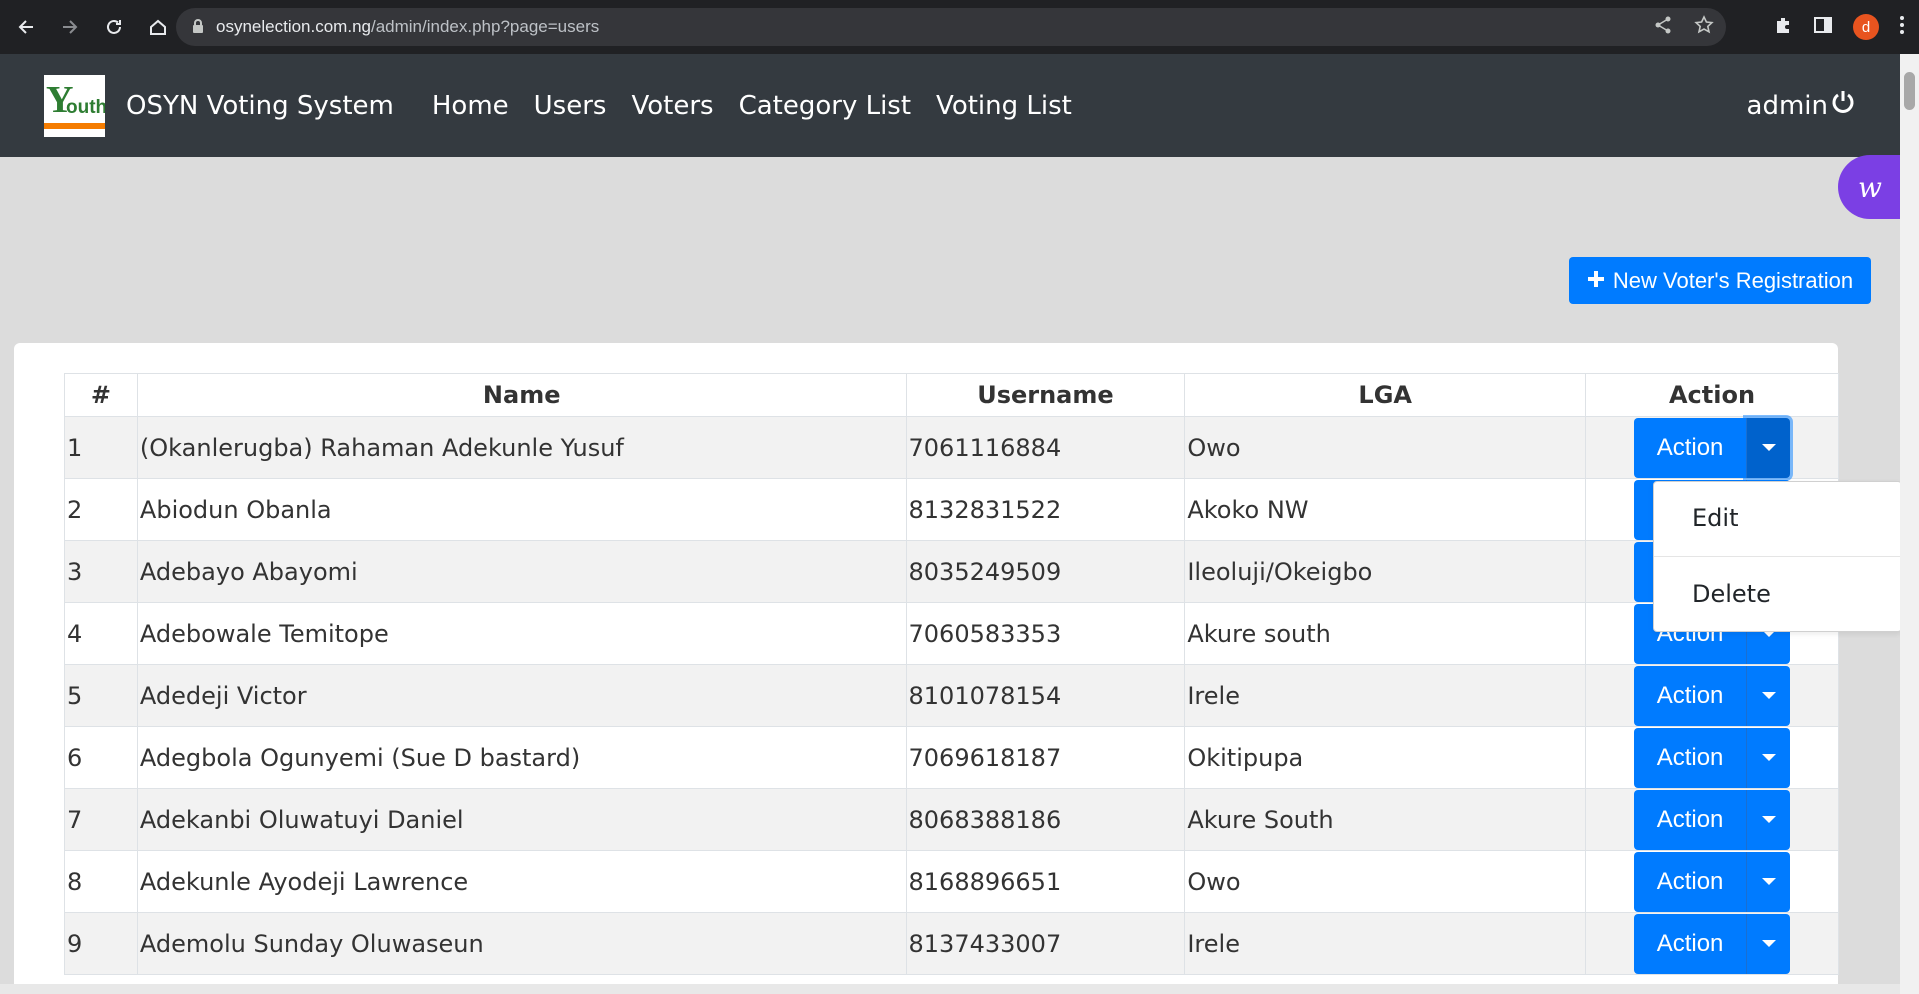  What do you see at coordinates (1731, 594) in the screenshot?
I see `dropdown-delete: Delete` at bounding box center [1731, 594].